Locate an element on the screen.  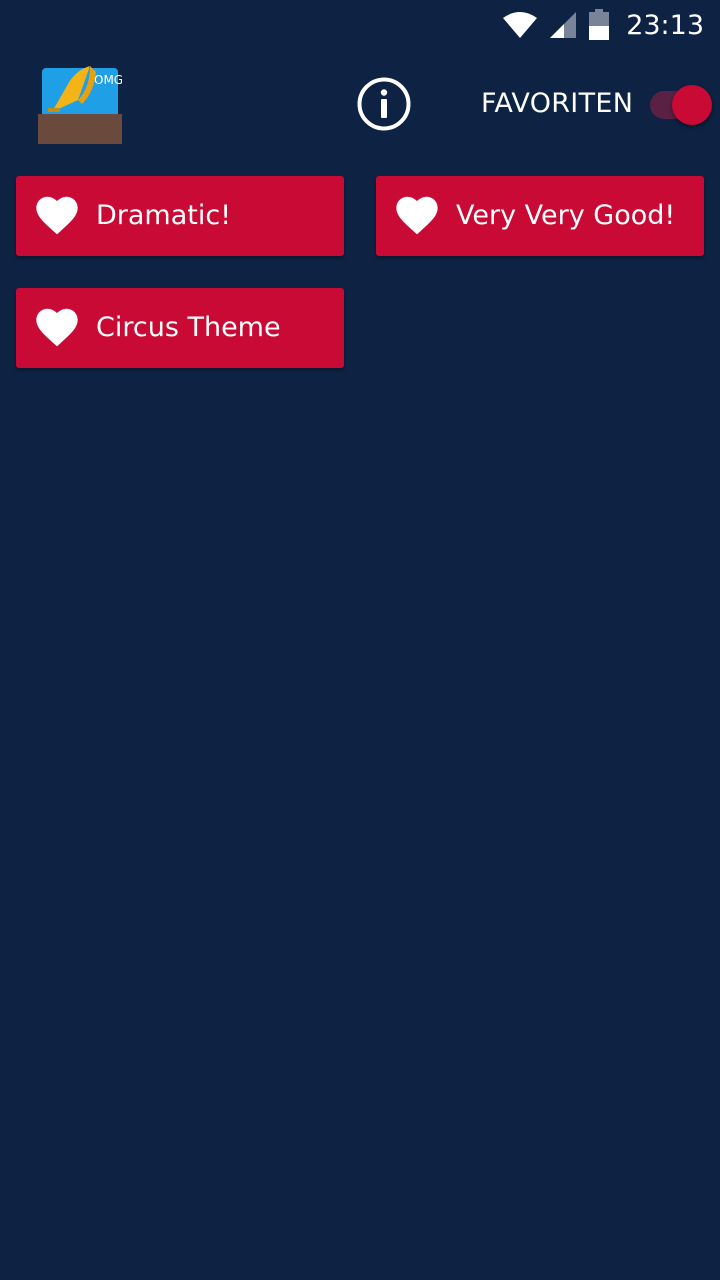
sound-label: Dramatic! is located at coordinates (164, 215).